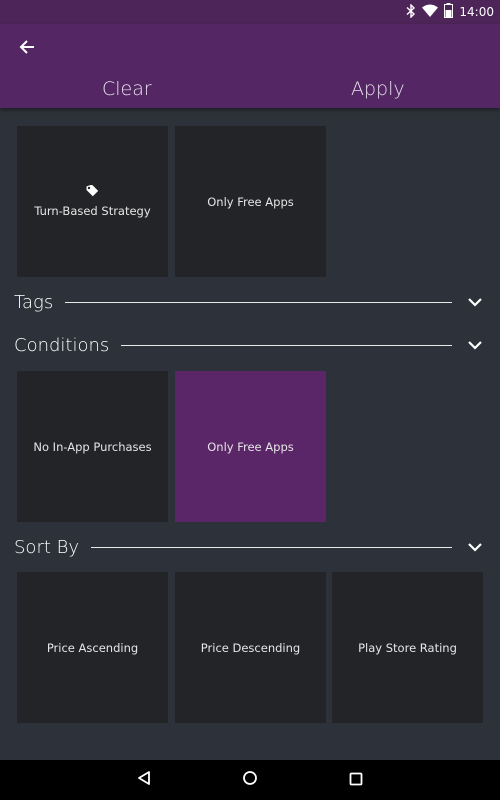  I want to click on back-triangle-icon, so click(144, 780).